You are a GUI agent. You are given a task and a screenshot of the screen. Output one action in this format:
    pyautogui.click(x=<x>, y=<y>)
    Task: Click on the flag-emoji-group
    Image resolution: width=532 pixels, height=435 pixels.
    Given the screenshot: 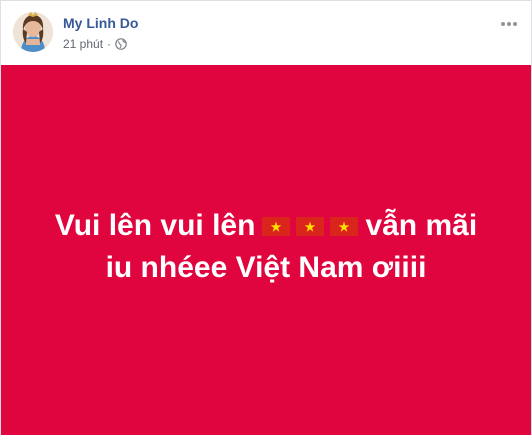 What is the action you would take?
    pyautogui.click(x=310, y=225)
    